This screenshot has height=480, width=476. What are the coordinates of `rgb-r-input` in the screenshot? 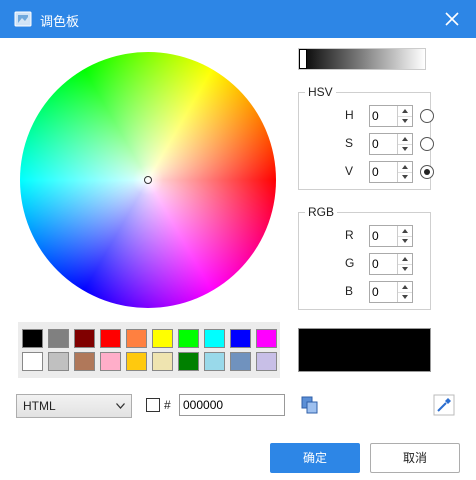 It's located at (384, 235).